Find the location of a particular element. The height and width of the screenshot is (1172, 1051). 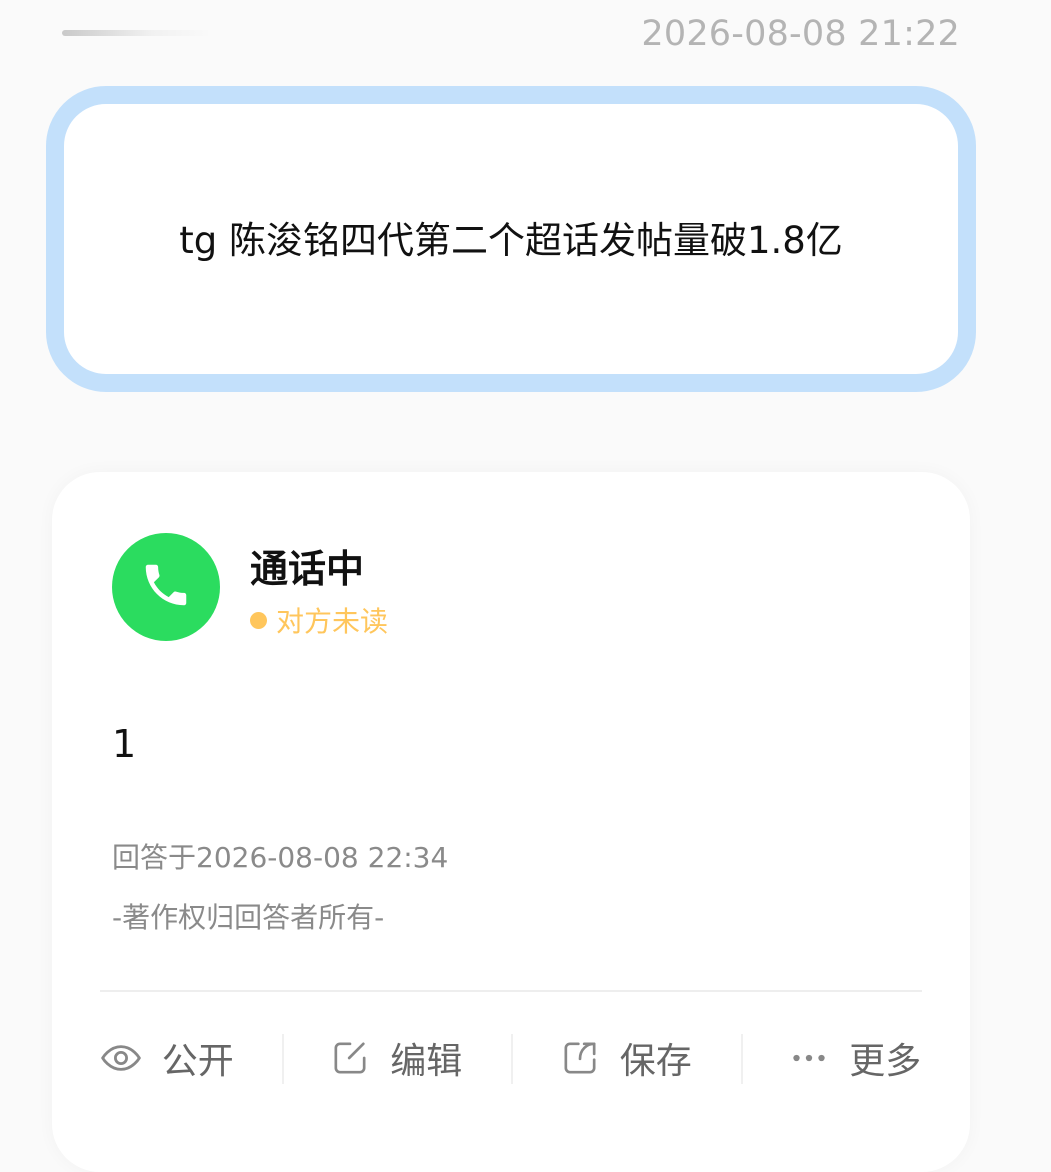

action-bar: 公开 编辑 保存 更多 is located at coordinates (511, 1058).